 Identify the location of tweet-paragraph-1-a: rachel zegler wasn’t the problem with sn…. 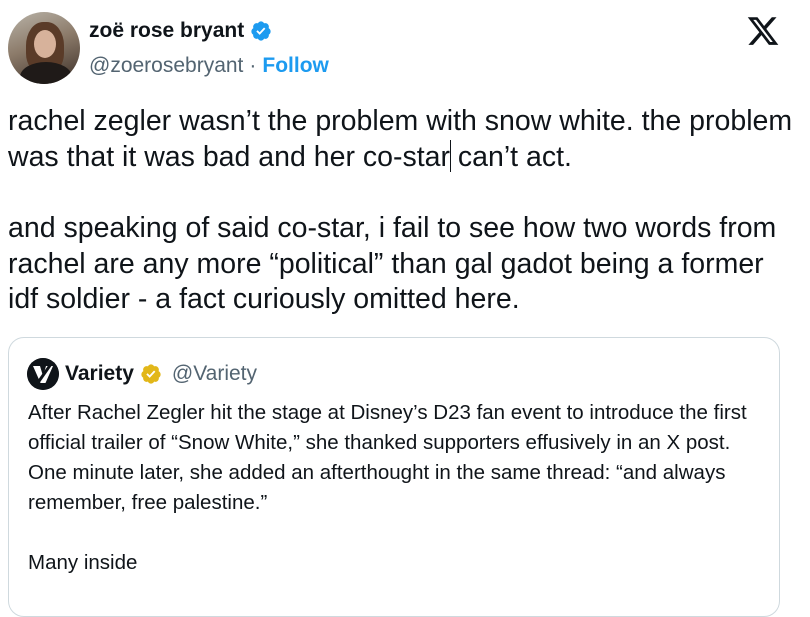
(400, 139).